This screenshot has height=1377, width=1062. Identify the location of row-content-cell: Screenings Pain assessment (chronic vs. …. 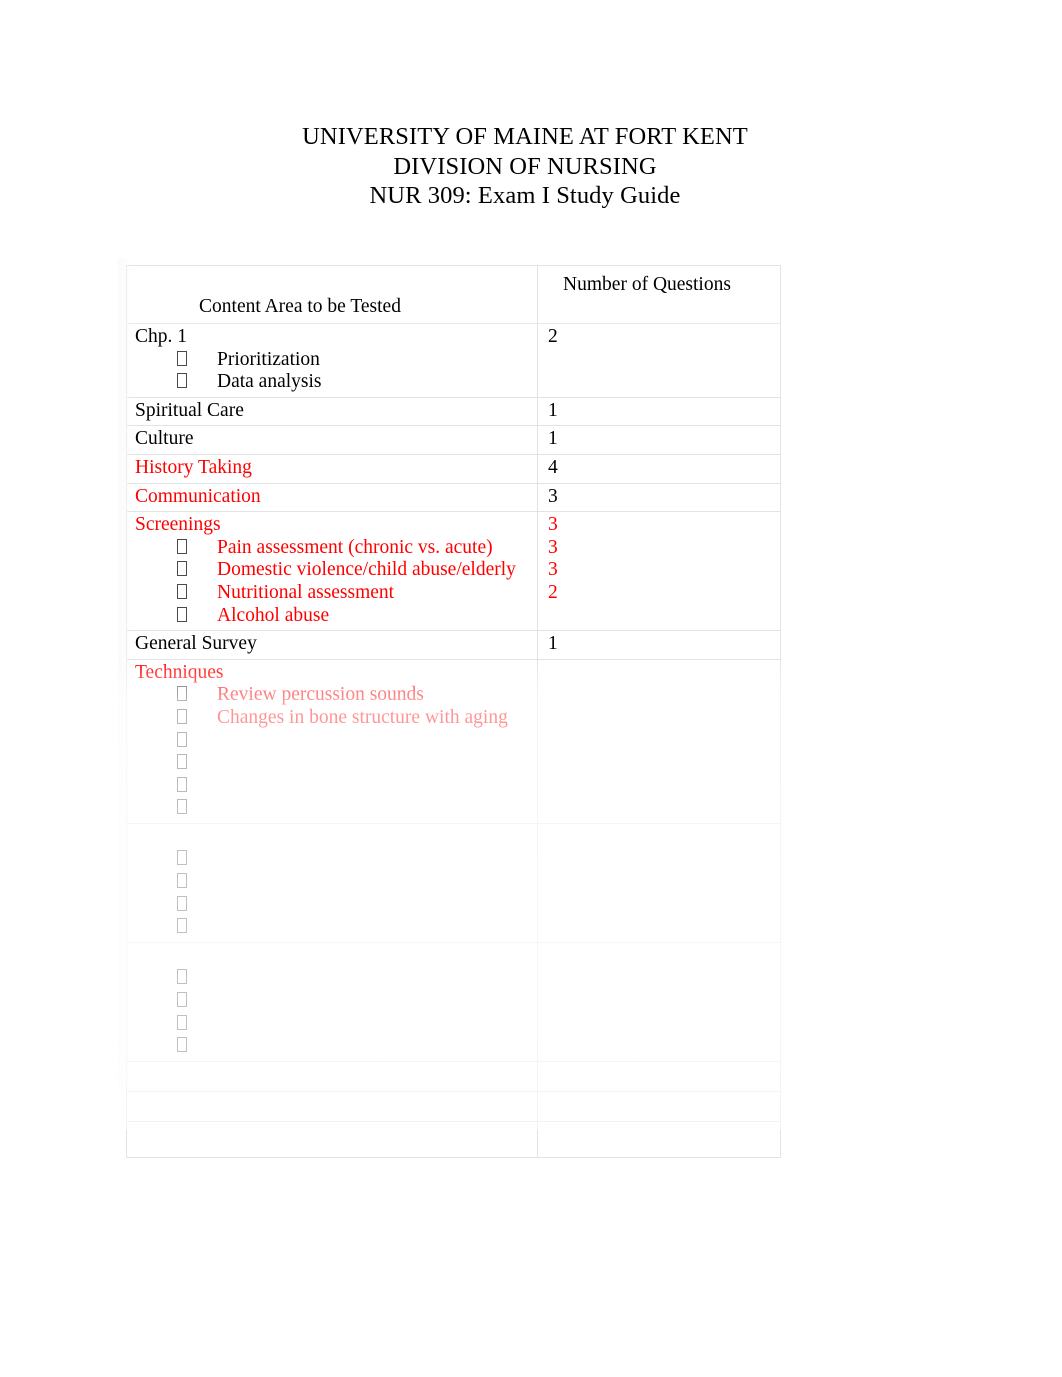
(332, 571).